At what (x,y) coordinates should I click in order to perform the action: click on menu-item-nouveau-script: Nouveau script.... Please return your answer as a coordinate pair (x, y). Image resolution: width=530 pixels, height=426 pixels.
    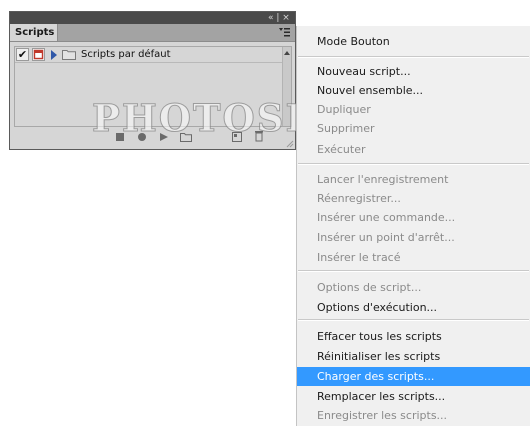
    Looking at the image, I should click on (413, 71).